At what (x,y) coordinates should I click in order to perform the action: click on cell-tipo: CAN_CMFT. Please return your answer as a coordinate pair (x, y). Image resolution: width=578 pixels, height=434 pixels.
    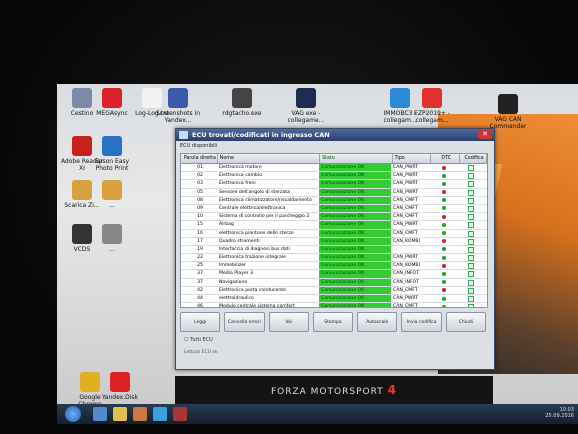
    Looking at the image, I should click on (405, 290).